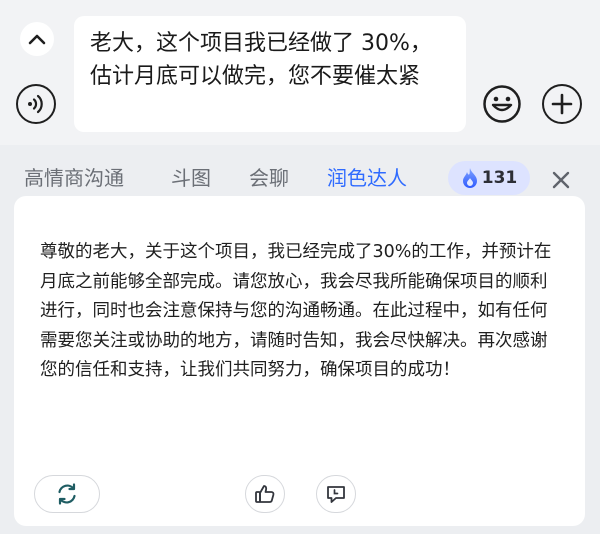  Describe the element at coordinates (367, 178) in the screenshot. I see `tab-polish: 润色达人` at that location.